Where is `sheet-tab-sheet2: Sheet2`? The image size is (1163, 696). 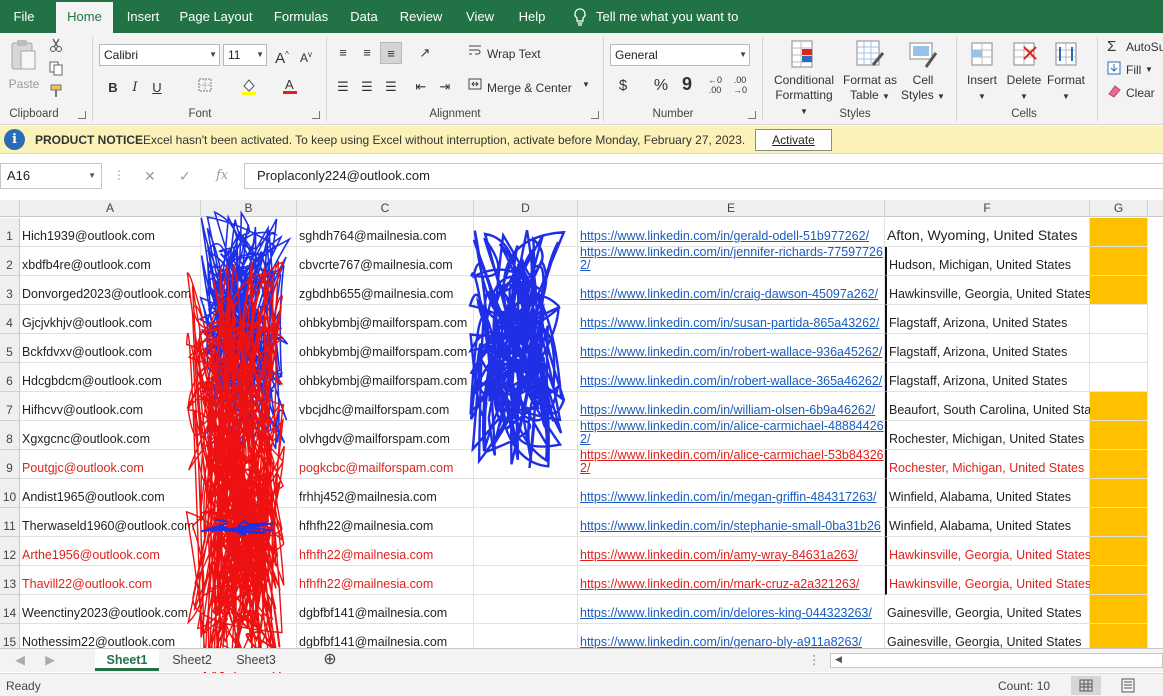
sheet-tab-sheet2: Sheet2 is located at coordinates (192, 660).